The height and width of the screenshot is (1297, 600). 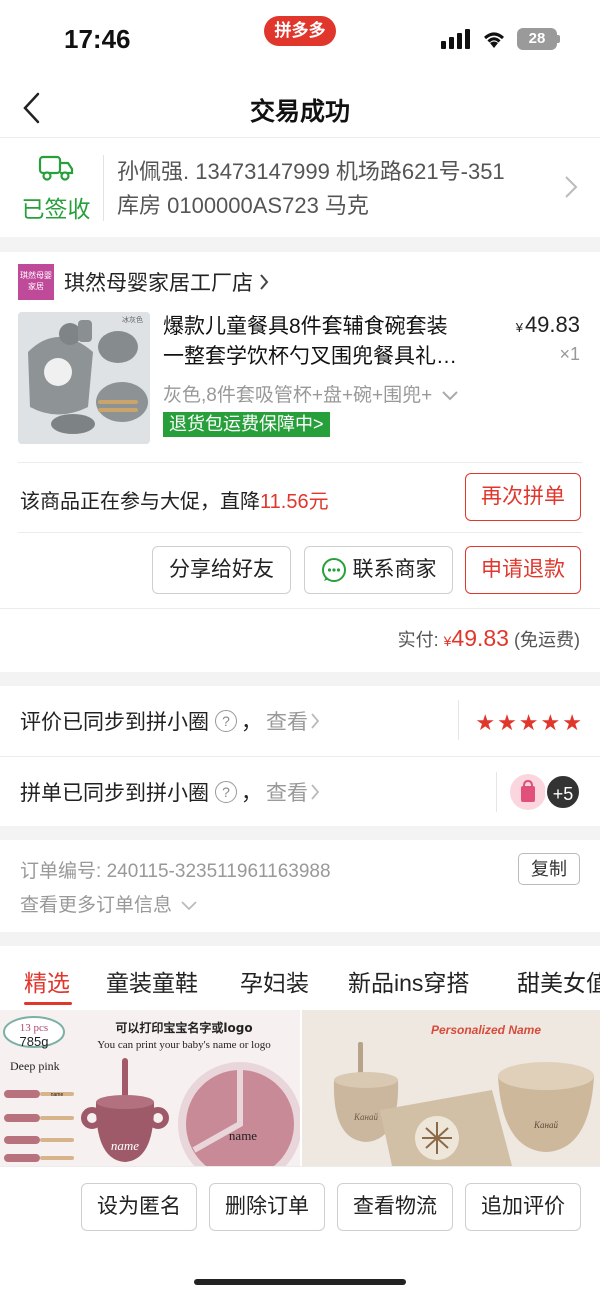 I want to click on delivery-status-label: 已签收, so click(x=56, y=209).